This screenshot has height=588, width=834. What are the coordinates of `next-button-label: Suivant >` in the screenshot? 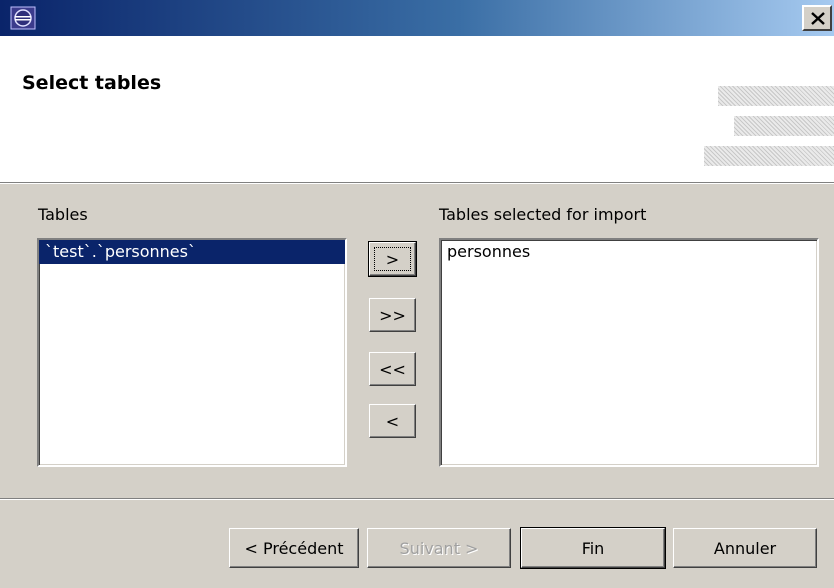 It's located at (439, 548).